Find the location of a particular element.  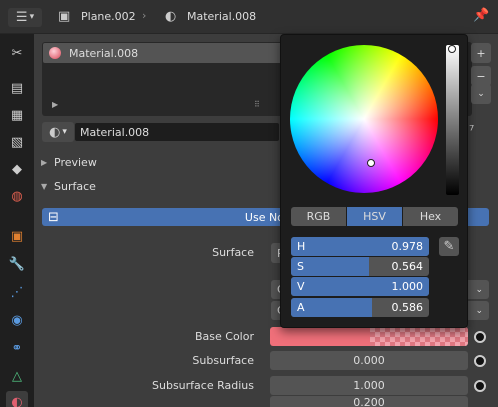

browse-material-button: ◐ ▾ is located at coordinates (58, 132).